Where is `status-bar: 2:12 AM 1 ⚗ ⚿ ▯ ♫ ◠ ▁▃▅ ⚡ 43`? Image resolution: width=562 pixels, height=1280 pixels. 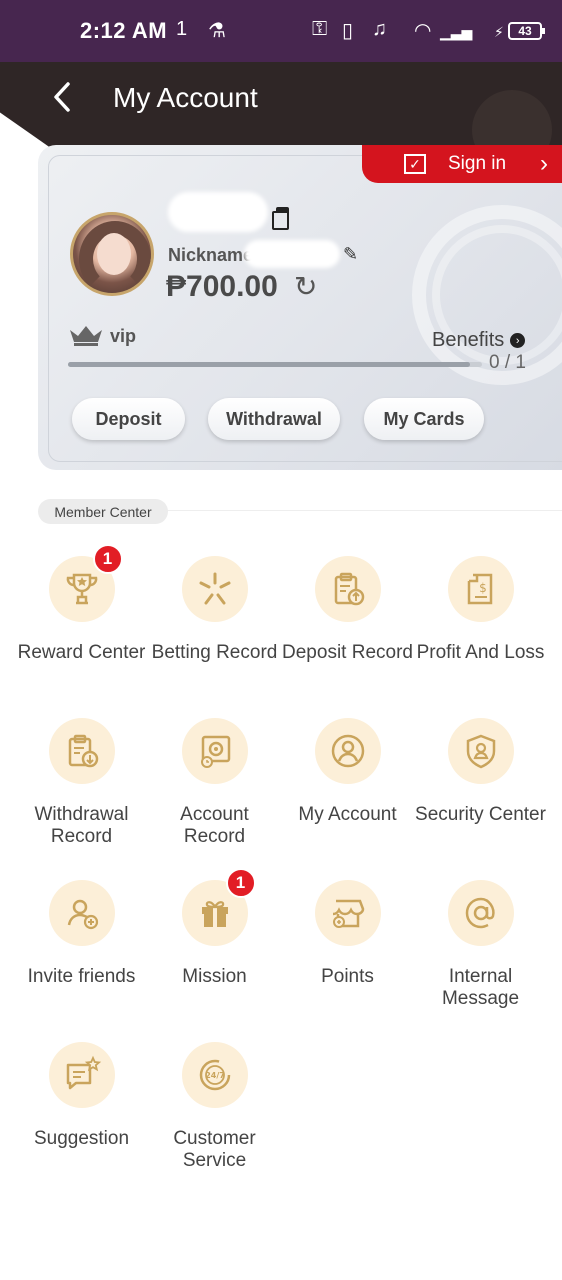 status-bar: 2:12 AM 1 ⚗ ⚿ ▯ ♫ ◠ ▁▃▅ ⚡ 43 is located at coordinates (281, 31).